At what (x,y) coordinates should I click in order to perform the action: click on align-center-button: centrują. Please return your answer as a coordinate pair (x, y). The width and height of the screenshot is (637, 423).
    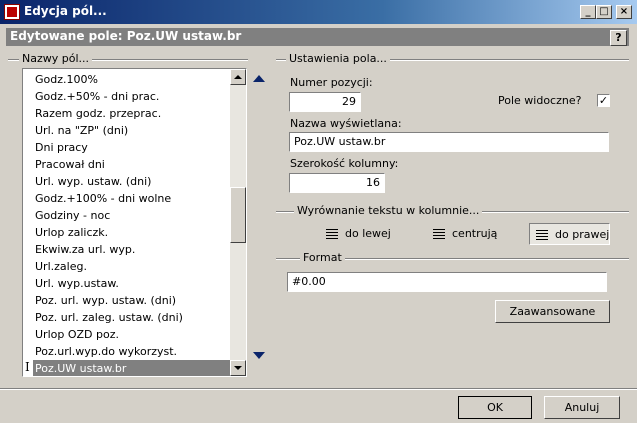
    Looking at the image, I should click on (465, 234).